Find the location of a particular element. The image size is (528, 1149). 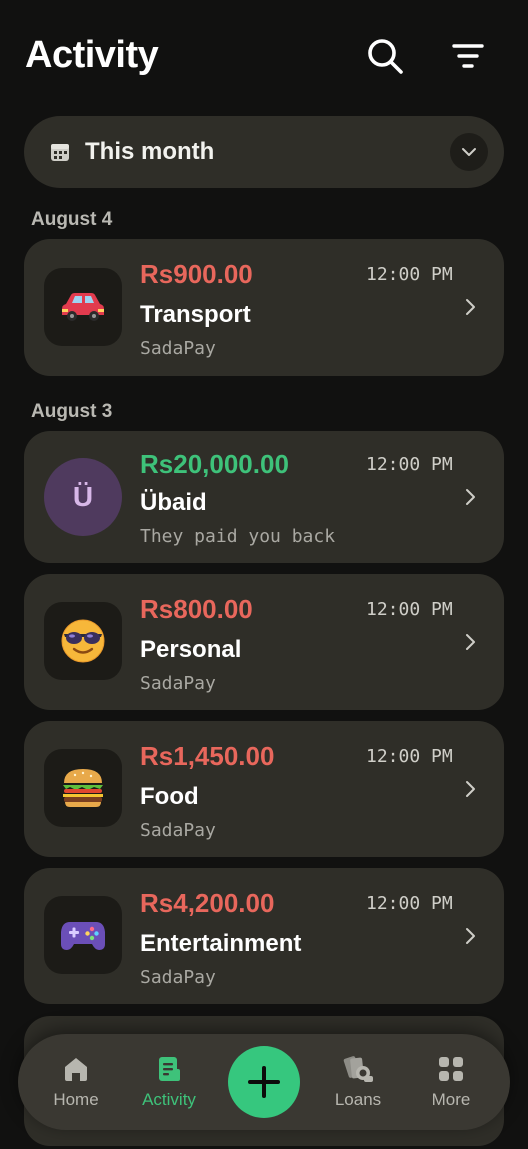

calendar-icon is located at coordinates (60, 152).